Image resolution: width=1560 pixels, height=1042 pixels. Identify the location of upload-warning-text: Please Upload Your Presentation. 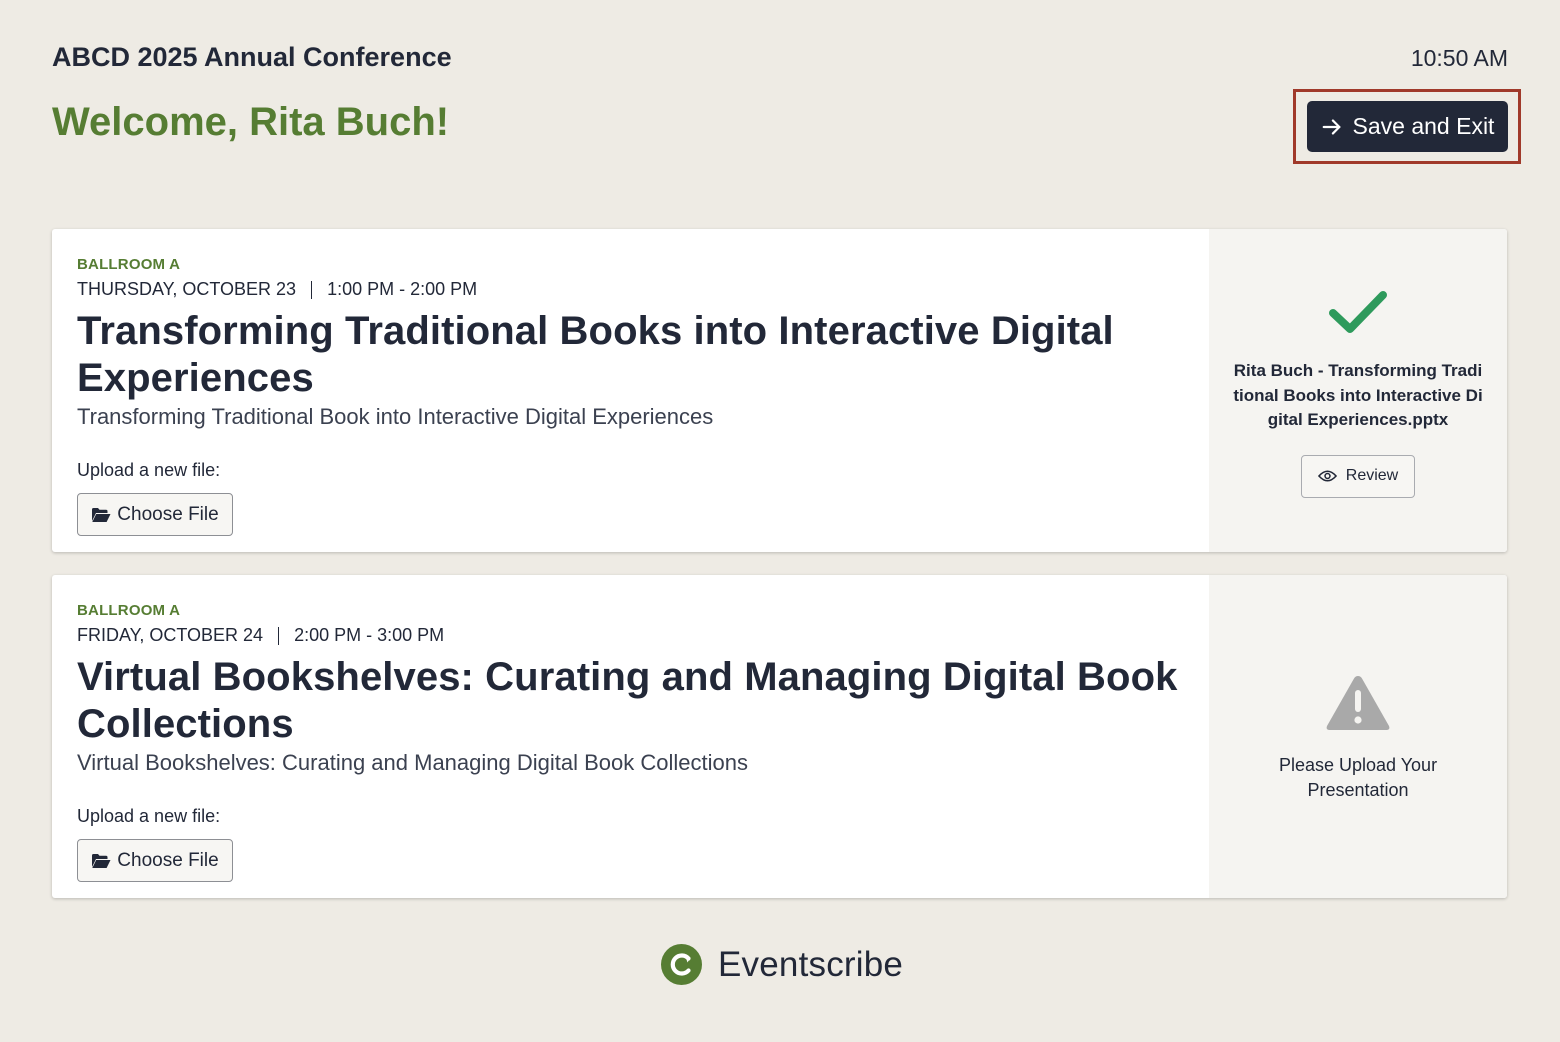
(1358, 777).